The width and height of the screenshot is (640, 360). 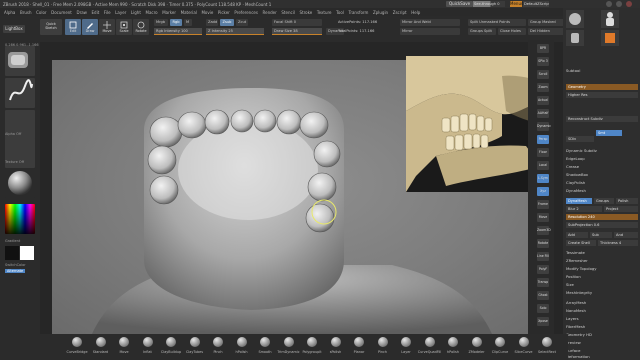 I want to click on view-button-move: Move, so click(x=543, y=217).